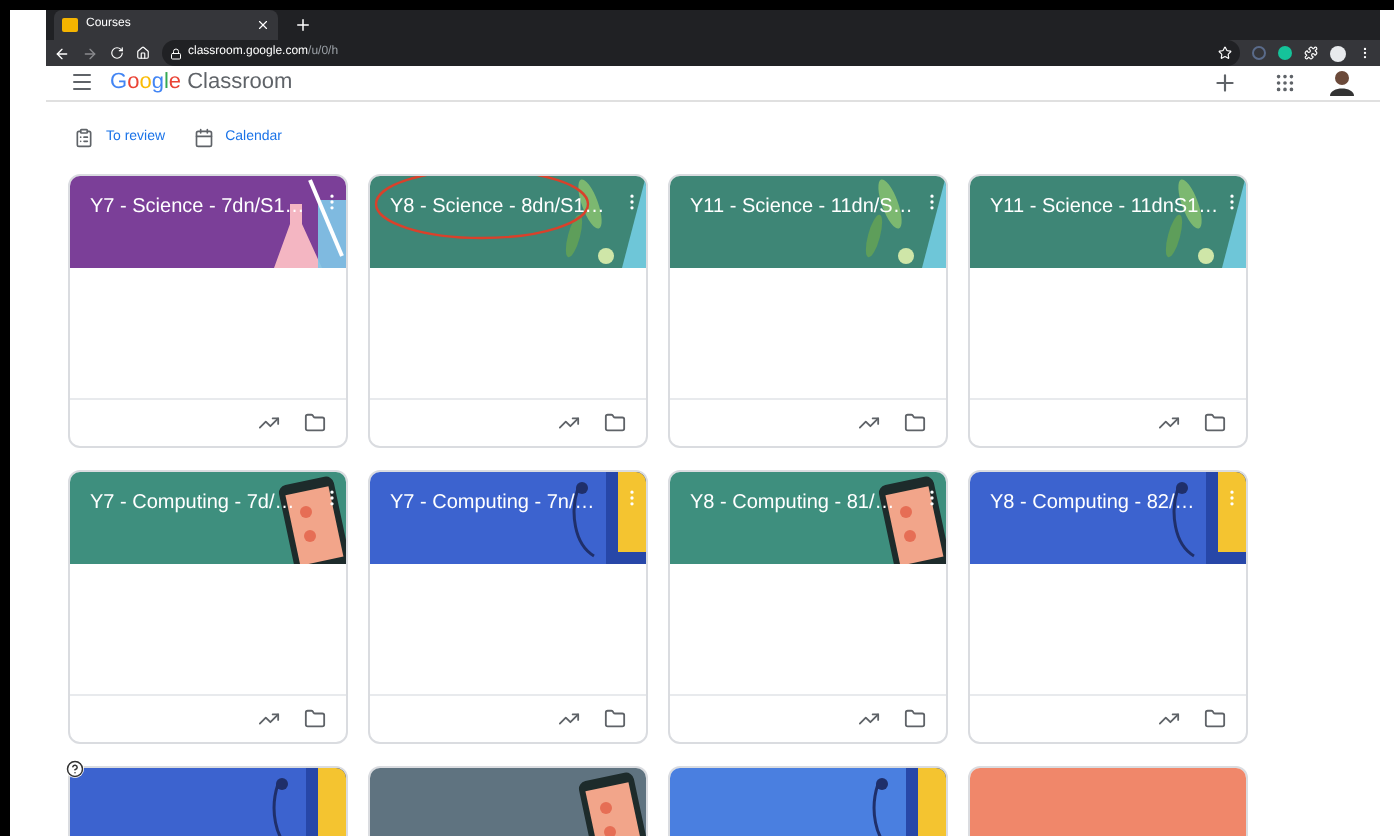  What do you see at coordinates (1338, 53) in the screenshot?
I see `profile-avatar` at bounding box center [1338, 53].